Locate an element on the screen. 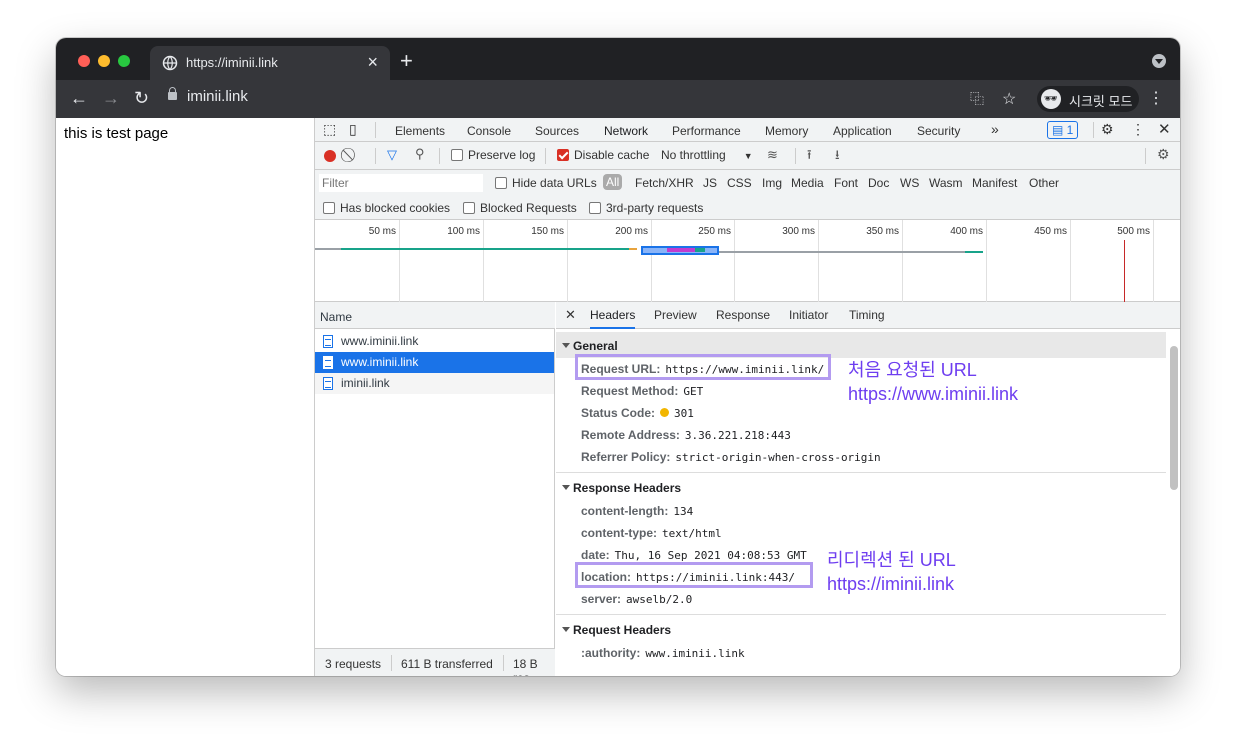 The width and height of the screenshot is (1236, 750). device-toolbar-icon: ▯ is located at coordinates (353, 129).